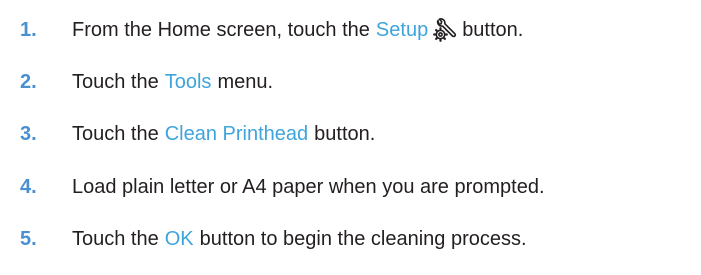 The height and width of the screenshot is (275, 701). What do you see at coordinates (221, 30) in the screenshot?
I see `step-text-before: From the Home screen, touch the` at bounding box center [221, 30].